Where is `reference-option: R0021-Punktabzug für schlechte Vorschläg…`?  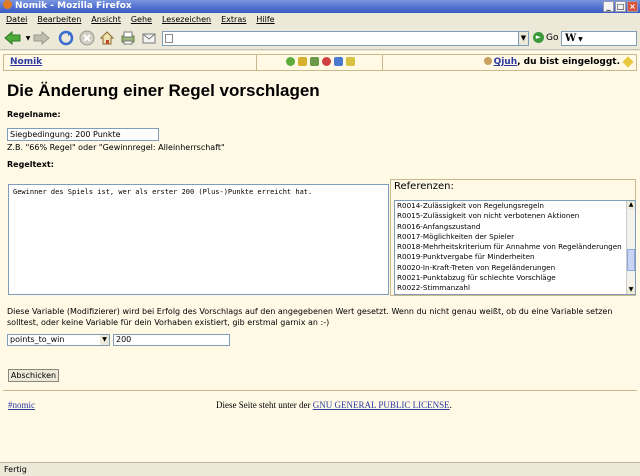
reference-option: R0021-Punktabzug für schlechte Vorschläg… is located at coordinates (515, 278).